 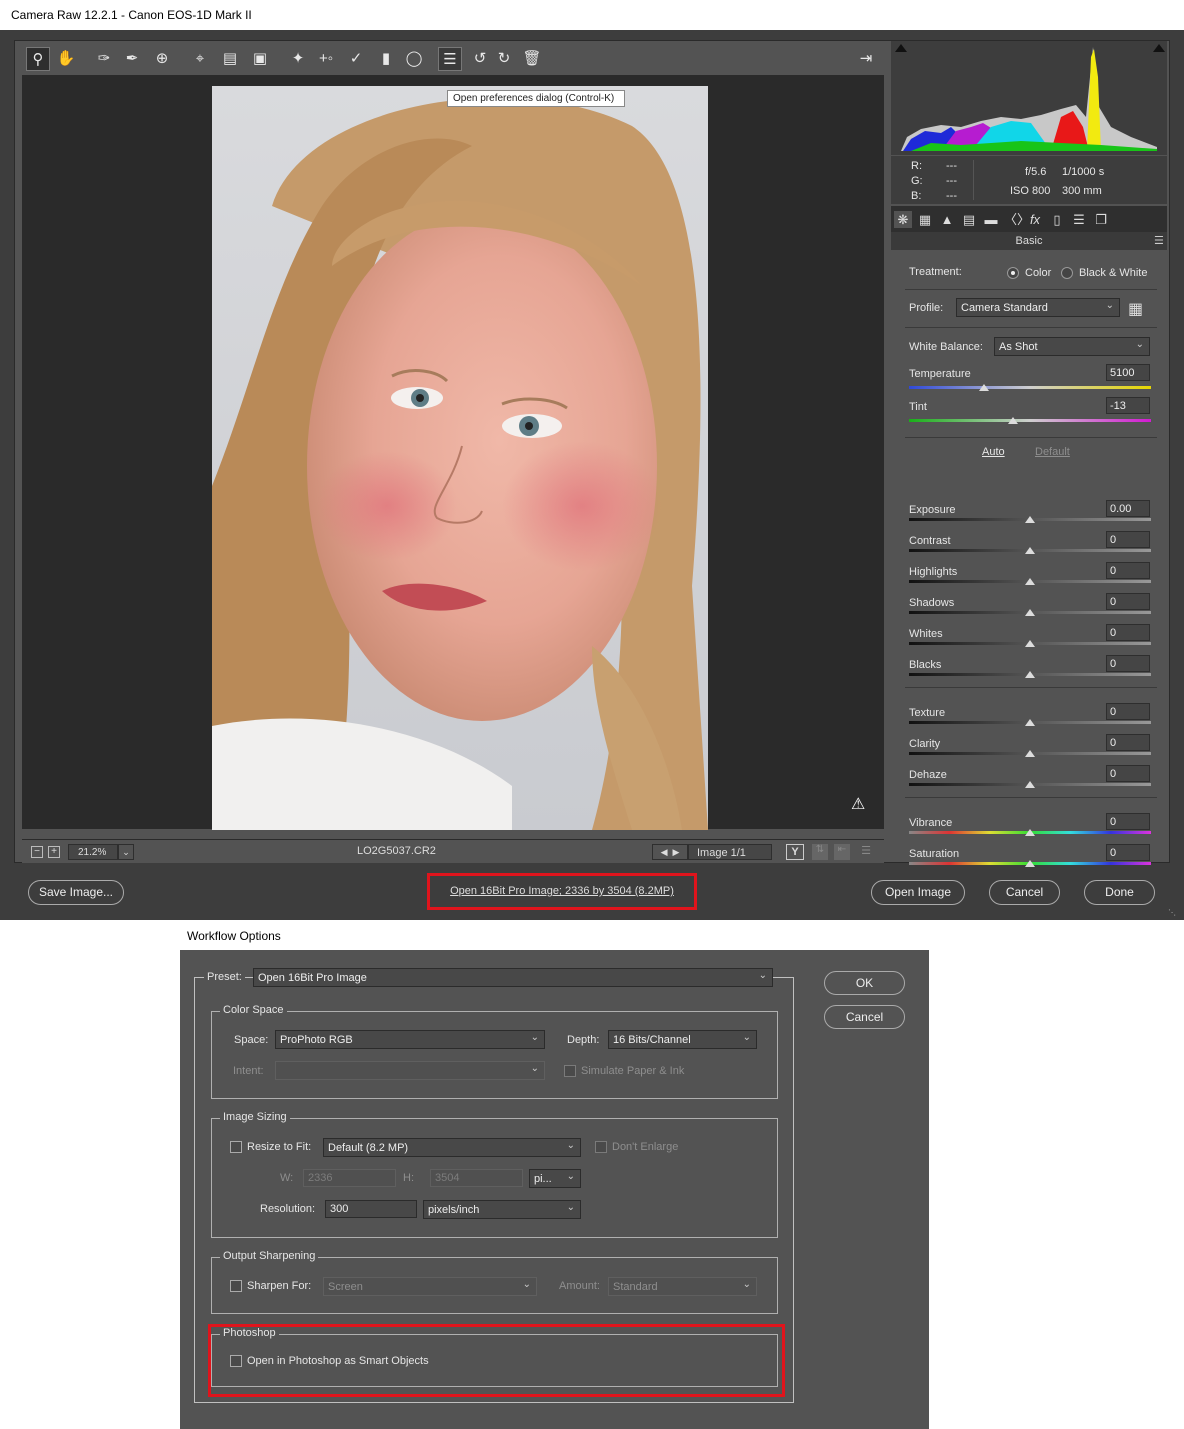 I want to click on space-select: ProPhoto RGB ⌄, so click(x=410, y=1039).